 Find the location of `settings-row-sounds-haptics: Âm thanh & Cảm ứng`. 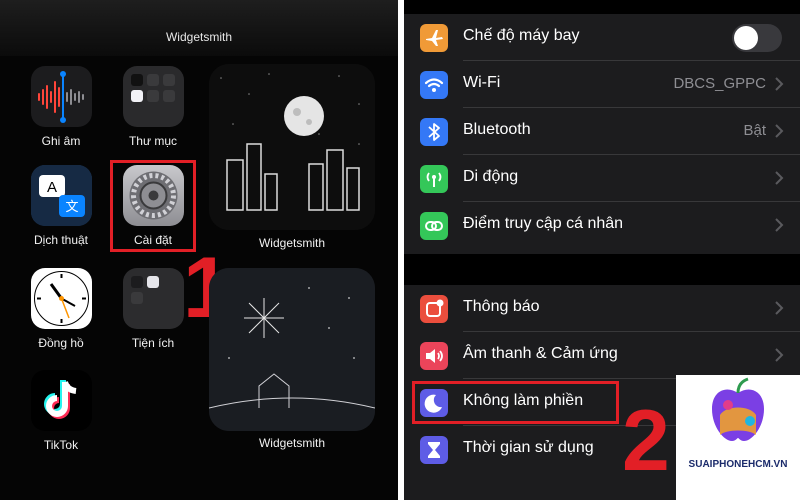

settings-row-sounds-haptics: Âm thanh & Cảm ứng is located at coordinates (602, 355).